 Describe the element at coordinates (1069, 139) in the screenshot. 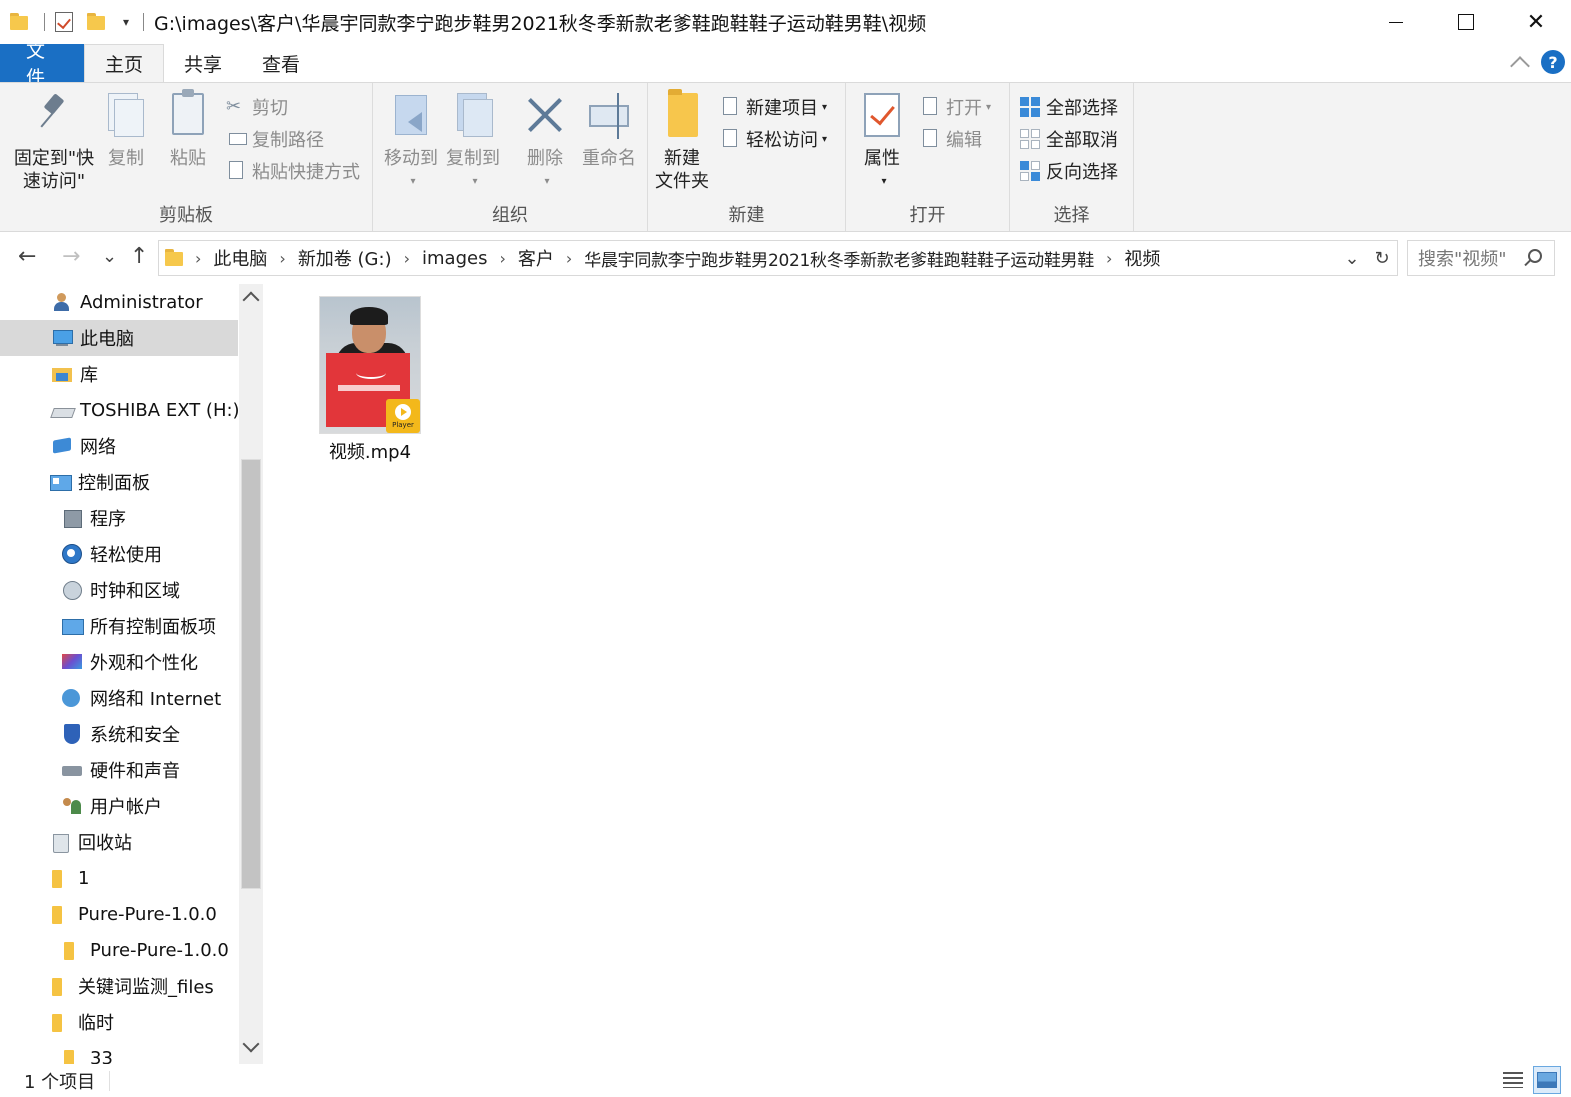

I see `select-none-button: 全部取消` at that location.